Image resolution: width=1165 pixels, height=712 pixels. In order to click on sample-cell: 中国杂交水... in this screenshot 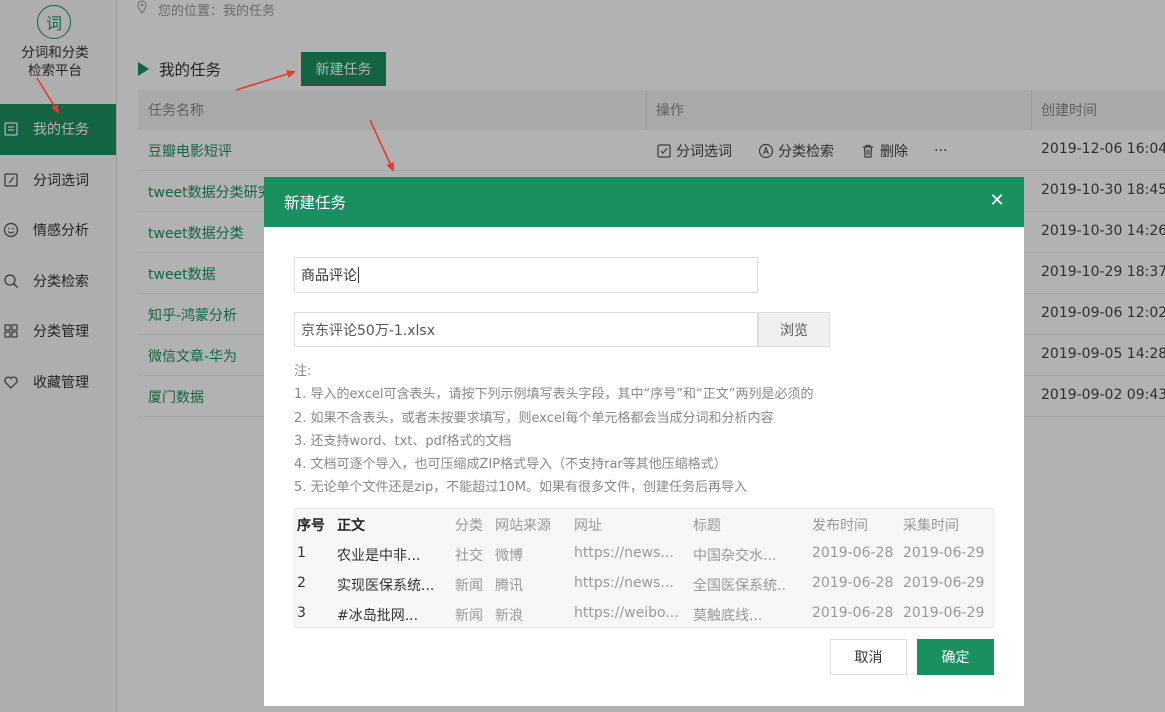, I will do `click(735, 556)`.